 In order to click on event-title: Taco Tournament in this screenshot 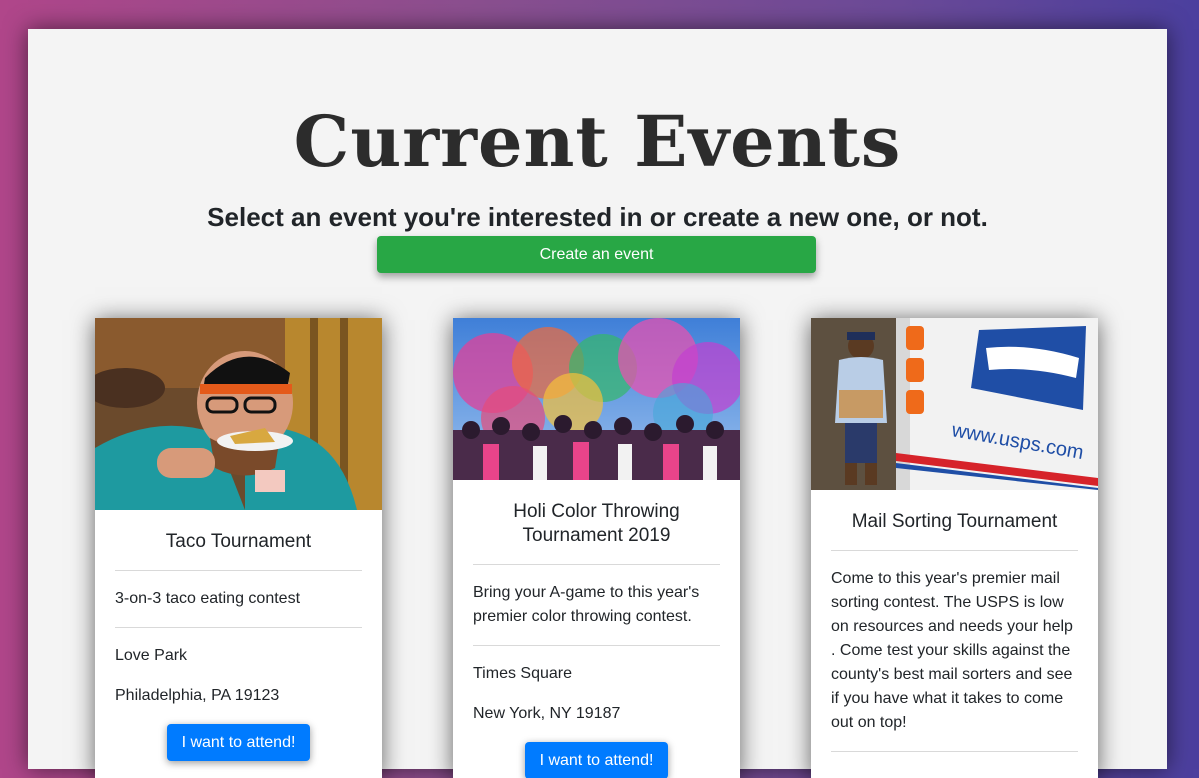, I will do `click(238, 541)`.